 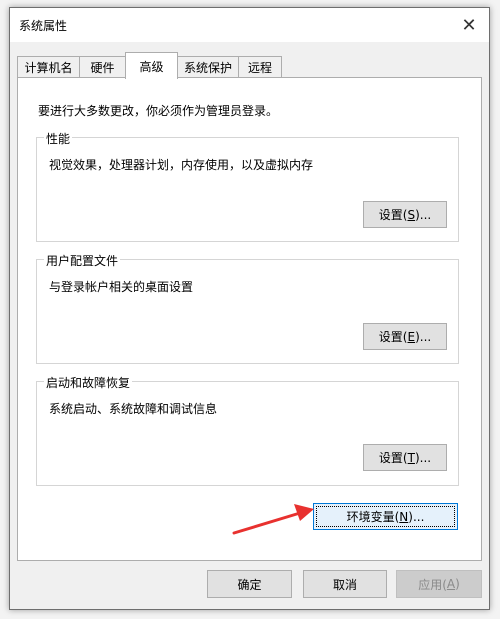 I want to click on admin-notice: 要进行大多数更改，你必须作为管理员登录。, so click(x=158, y=111).